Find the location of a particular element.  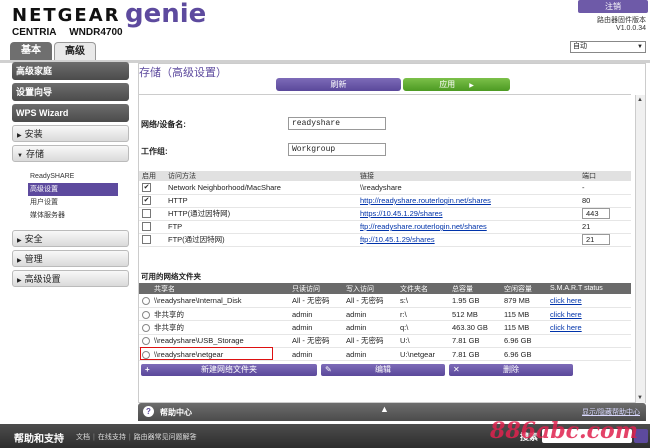

shares-section-title: 可用的网络文件夹 is located at coordinates (171, 276).